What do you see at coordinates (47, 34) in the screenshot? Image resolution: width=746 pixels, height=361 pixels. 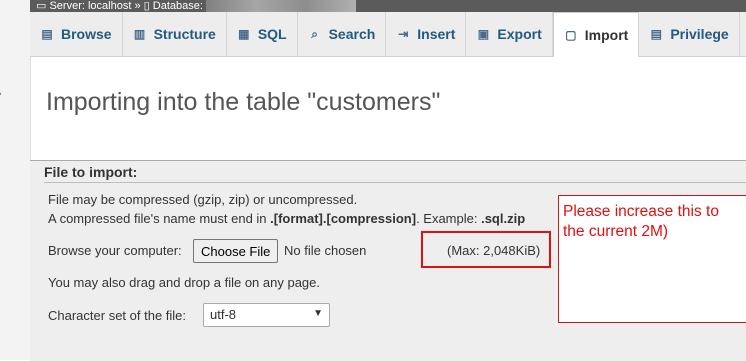 I see `browse-icon: ▤` at bounding box center [47, 34].